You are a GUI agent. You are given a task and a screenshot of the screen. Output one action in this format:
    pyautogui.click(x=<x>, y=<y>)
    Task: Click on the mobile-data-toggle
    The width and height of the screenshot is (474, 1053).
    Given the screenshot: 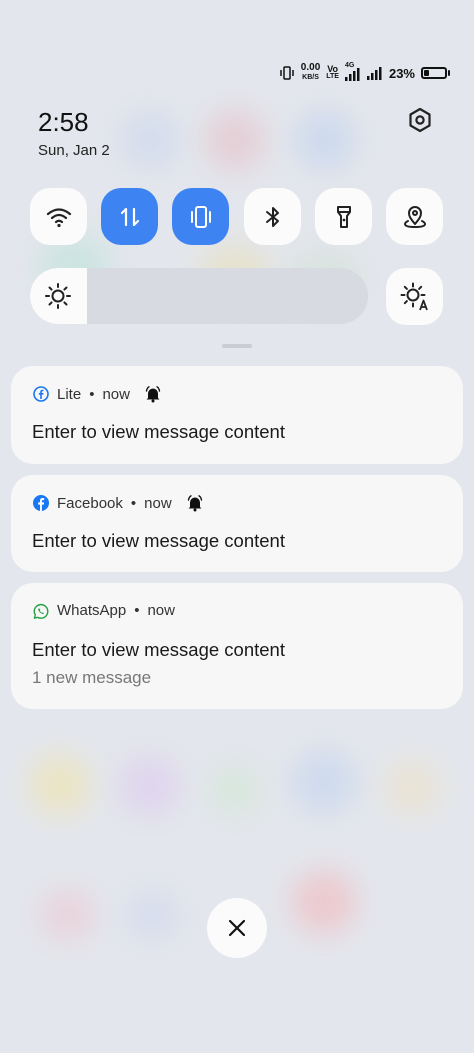 What is the action you would take?
    pyautogui.click(x=129, y=216)
    